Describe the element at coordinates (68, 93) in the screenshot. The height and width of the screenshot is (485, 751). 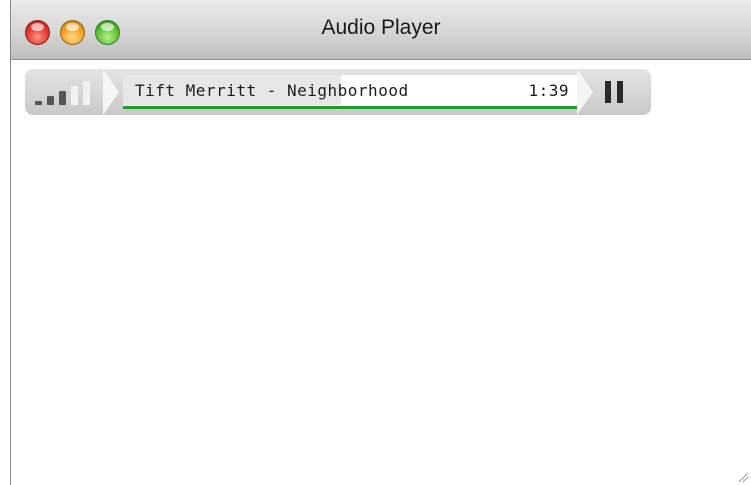
I see `volume-bars-icon` at that location.